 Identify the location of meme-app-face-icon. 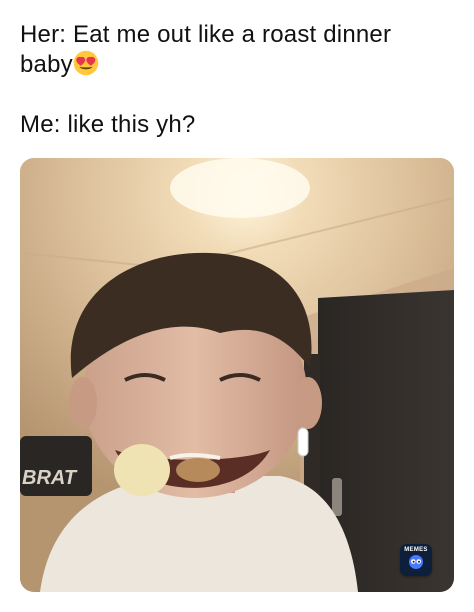
(416, 562).